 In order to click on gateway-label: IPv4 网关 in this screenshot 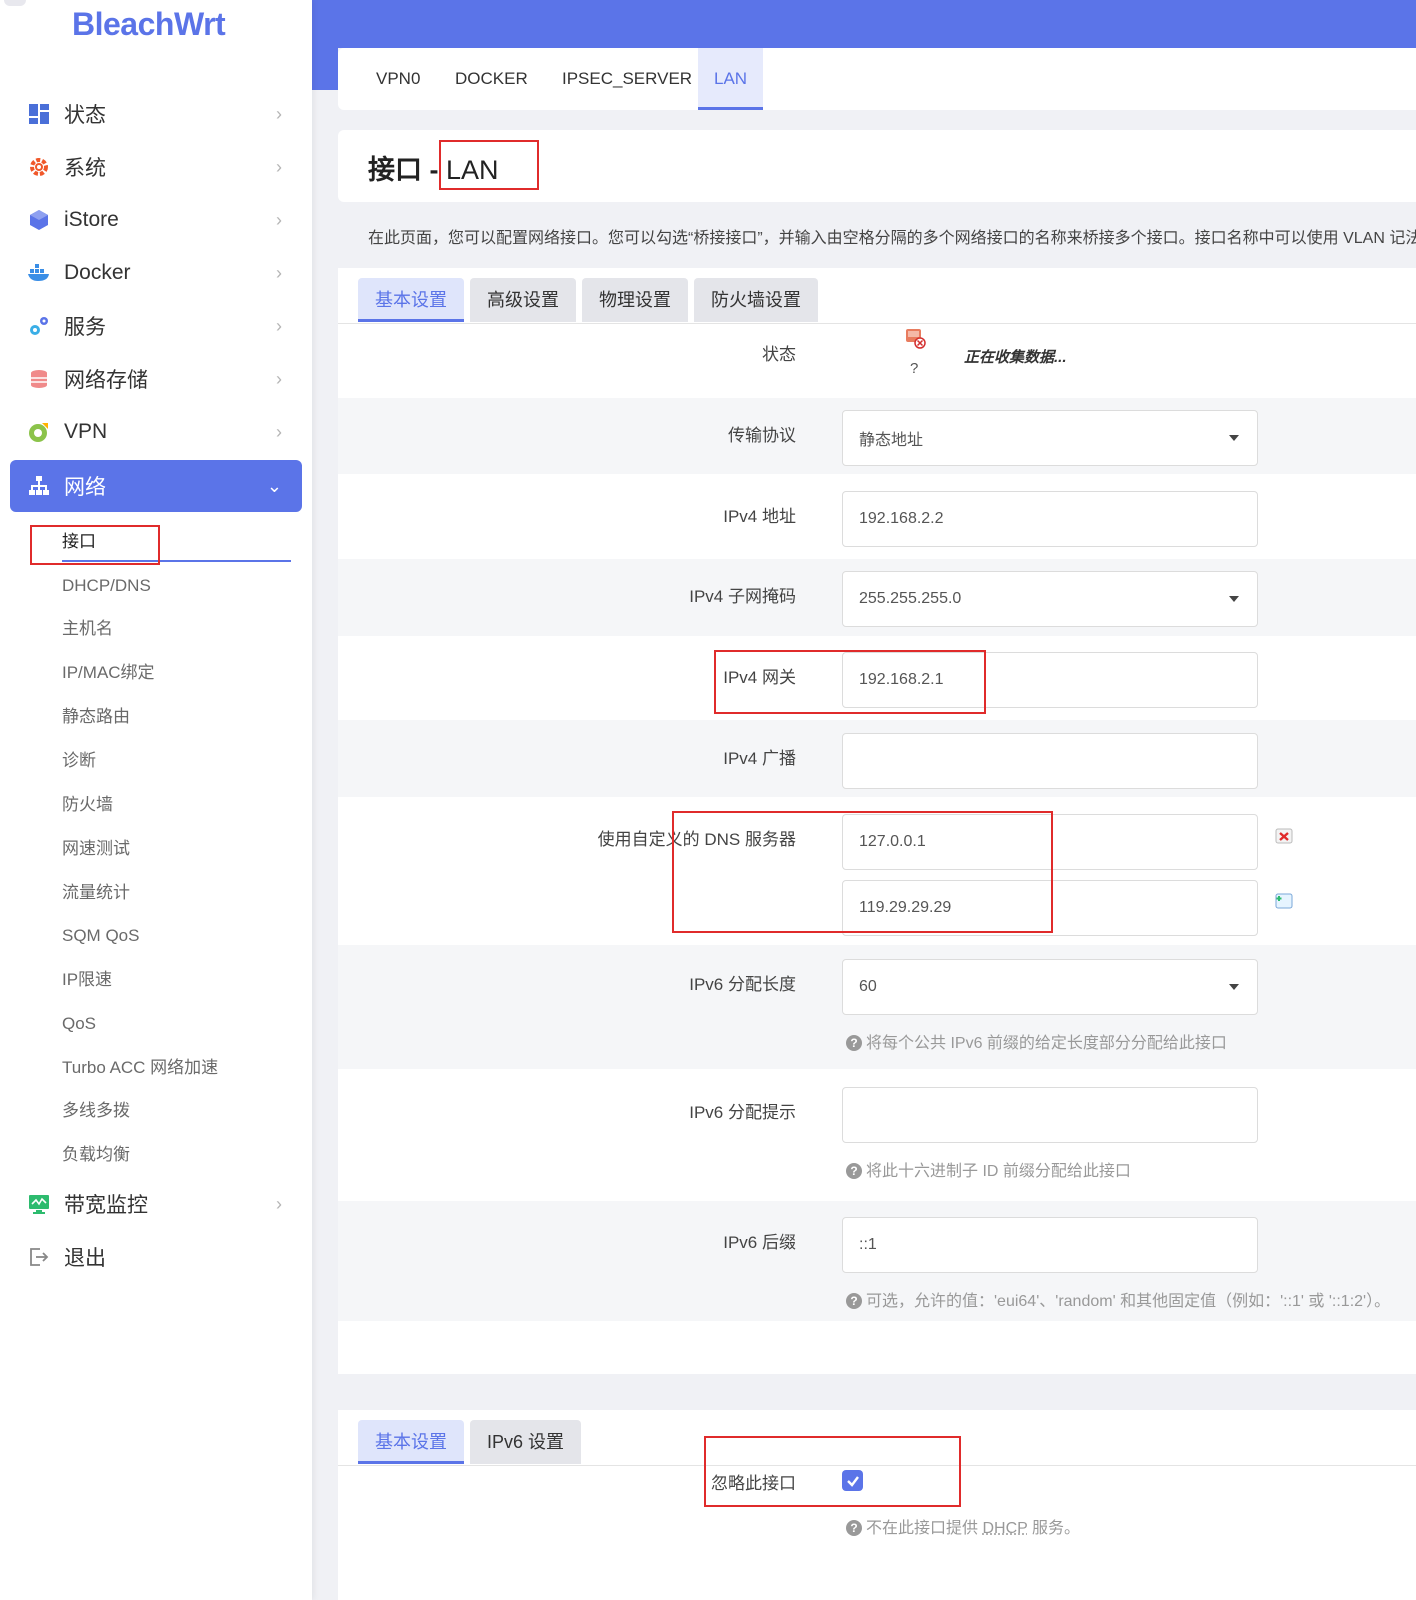, I will do `click(759, 677)`.